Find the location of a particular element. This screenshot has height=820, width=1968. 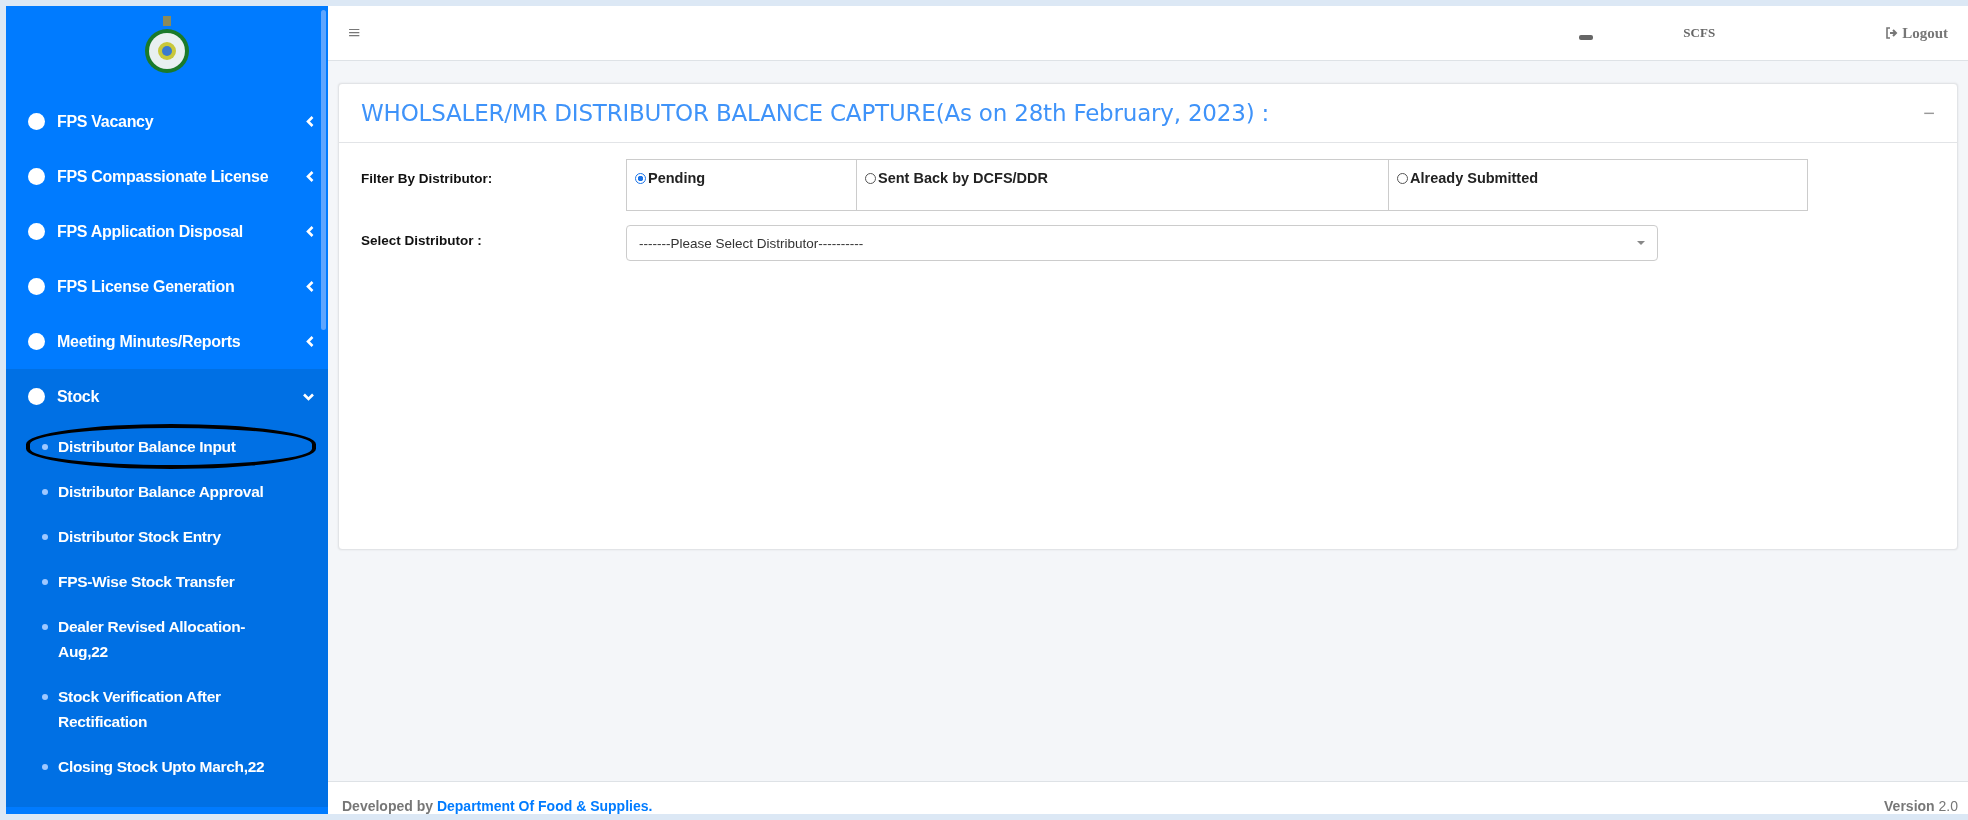

submenu-item: Distributor Balance Approval is located at coordinates (167, 491).